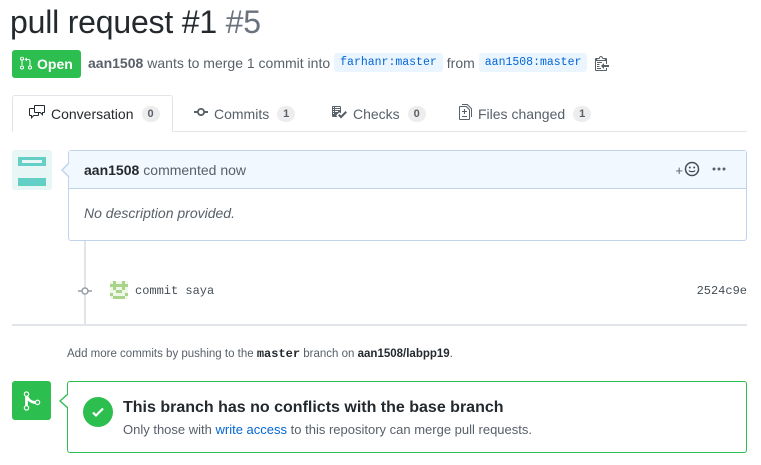  What do you see at coordinates (239, 62) in the screenshot?
I see `pr-summary-text: wants to merge 1 commit into` at bounding box center [239, 62].